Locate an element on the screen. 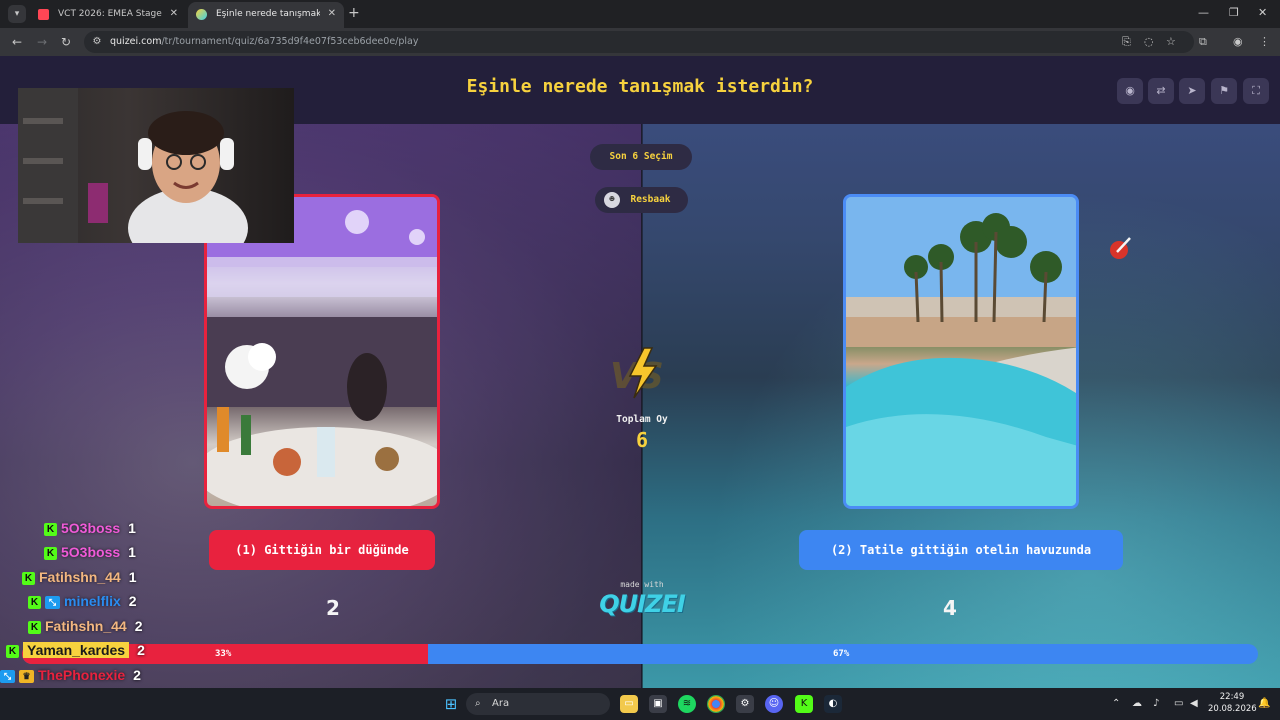  user-pill: ☻ Resbaak is located at coordinates (641, 200).